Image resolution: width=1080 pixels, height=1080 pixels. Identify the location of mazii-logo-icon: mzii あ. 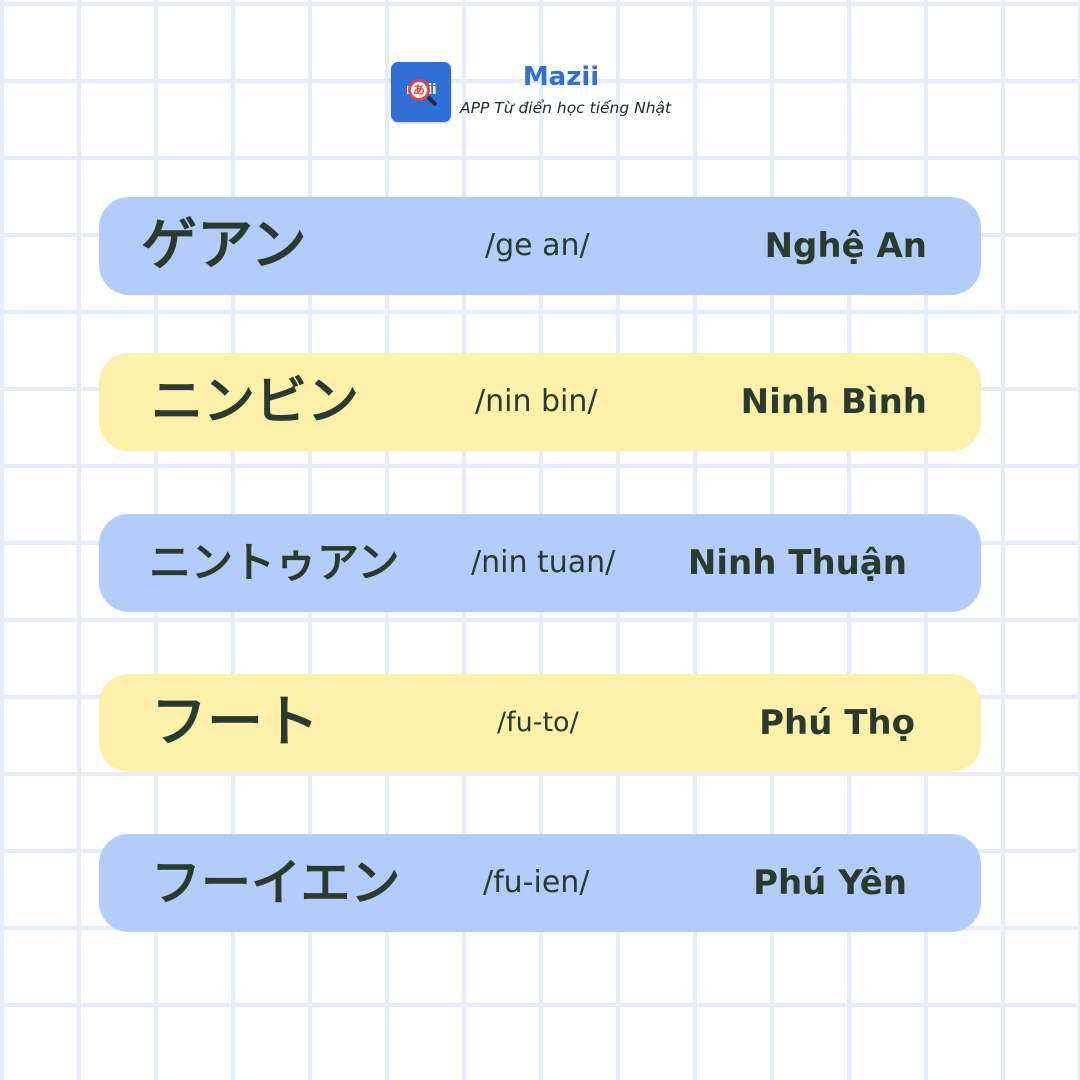
(421, 92).